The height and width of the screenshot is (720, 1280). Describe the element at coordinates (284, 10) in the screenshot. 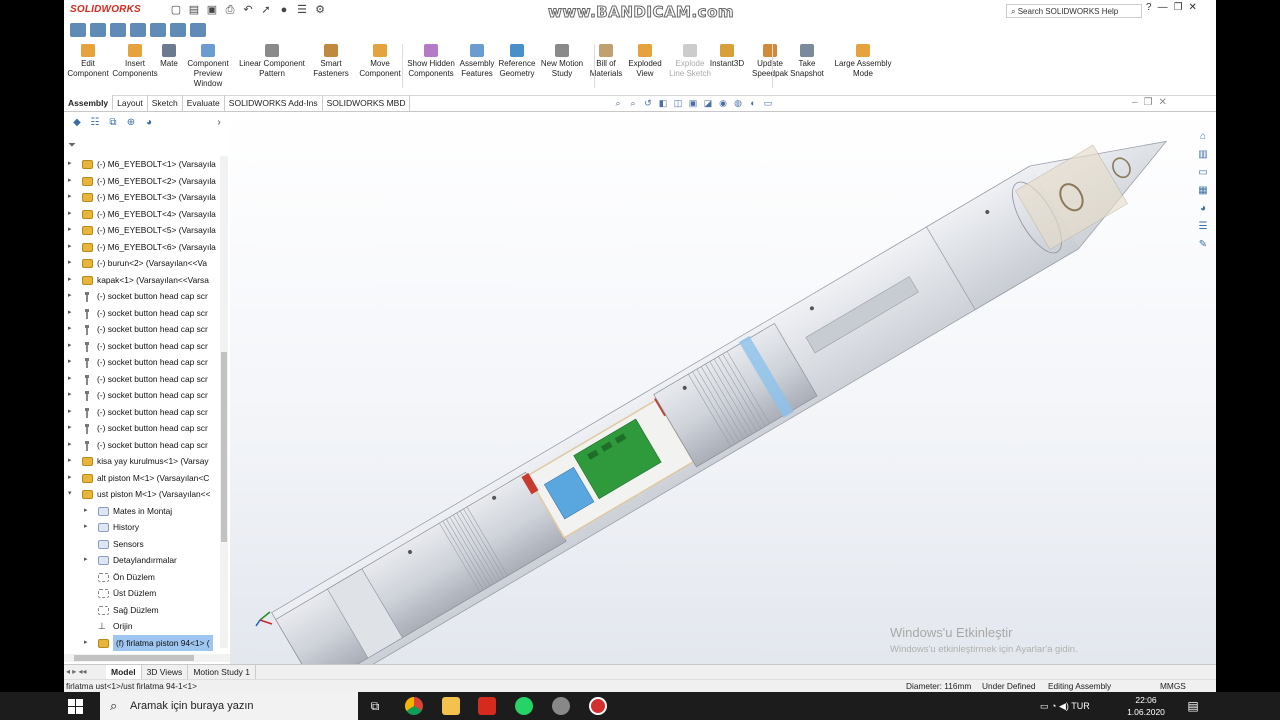

I see `rebuild-icon: ●` at that location.